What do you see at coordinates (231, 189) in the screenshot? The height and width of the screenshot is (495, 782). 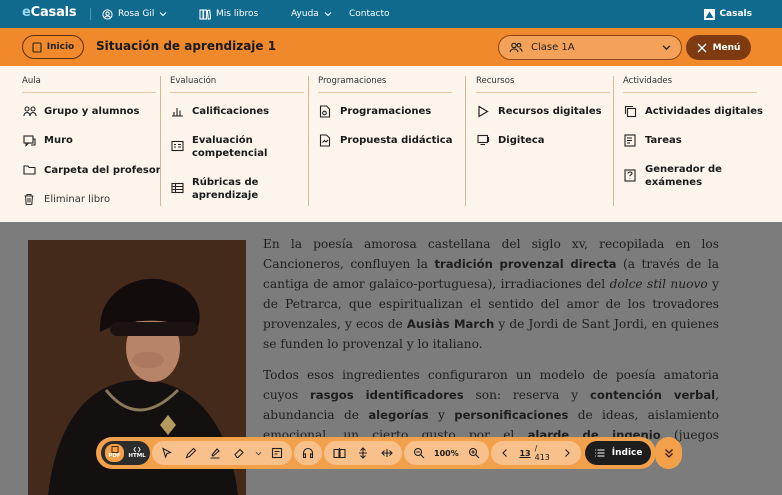 I see `menu-item-rubricas: Rúbricas de aprendizaje` at bounding box center [231, 189].